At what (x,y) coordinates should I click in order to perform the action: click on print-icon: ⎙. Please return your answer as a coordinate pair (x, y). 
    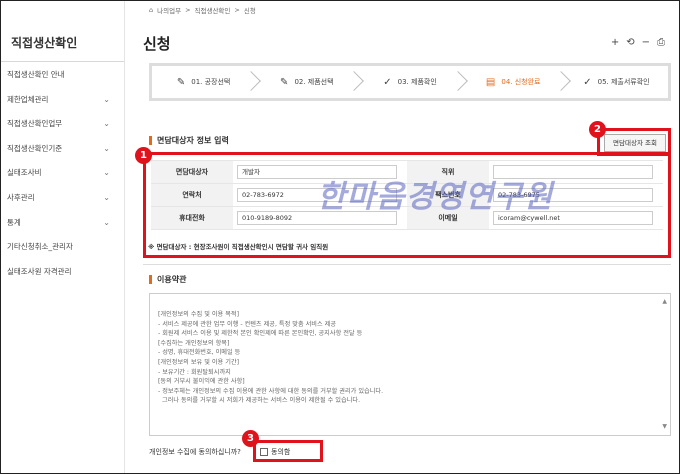
    Looking at the image, I should click on (661, 42).